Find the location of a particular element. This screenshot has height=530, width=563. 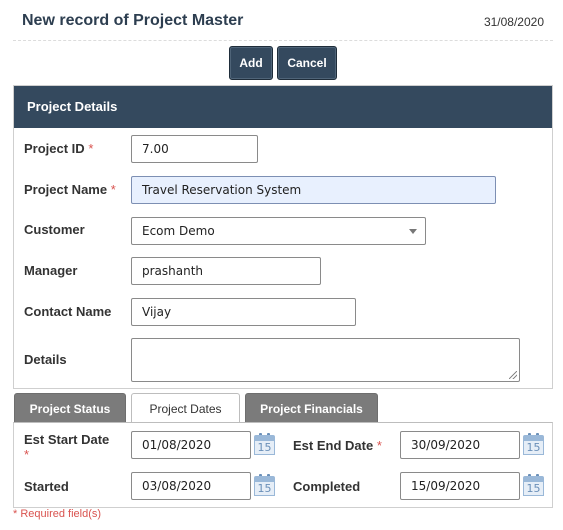

project-name-input: Travel Reservation System is located at coordinates (313, 190).